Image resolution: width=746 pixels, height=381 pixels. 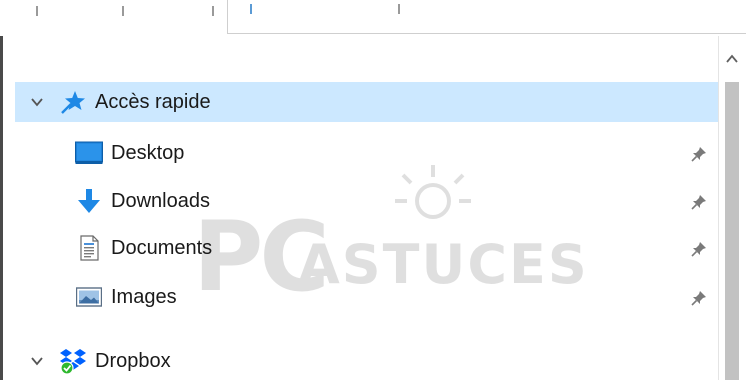 I want to click on scroll-up-icon, so click(x=732, y=59).